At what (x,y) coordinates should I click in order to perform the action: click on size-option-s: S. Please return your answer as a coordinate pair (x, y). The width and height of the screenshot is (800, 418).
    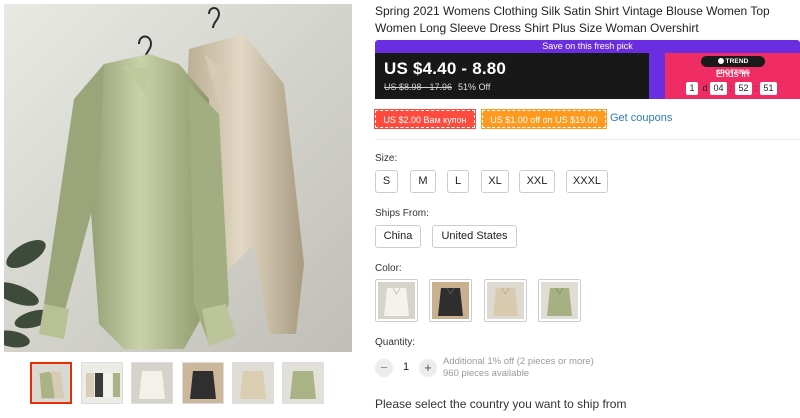
    Looking at the image, I should click on (386, 181).